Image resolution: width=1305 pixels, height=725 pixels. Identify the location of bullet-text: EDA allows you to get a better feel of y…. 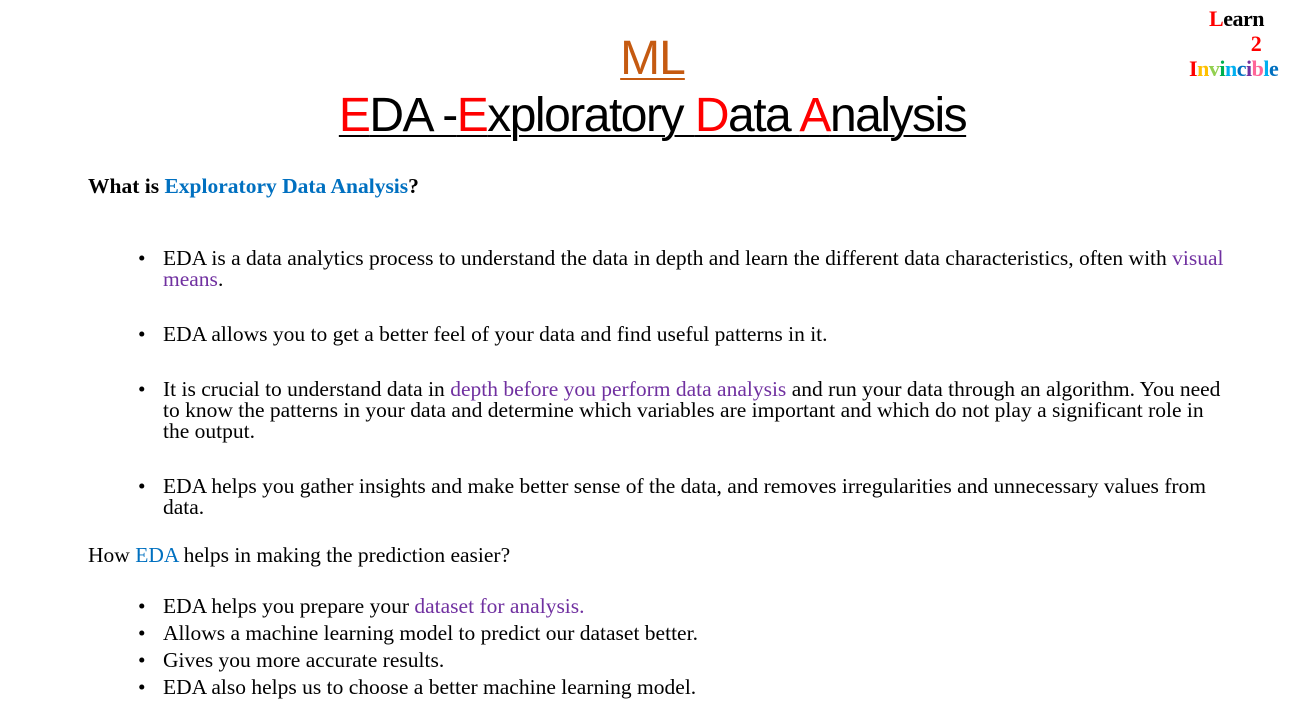
(495, 334).